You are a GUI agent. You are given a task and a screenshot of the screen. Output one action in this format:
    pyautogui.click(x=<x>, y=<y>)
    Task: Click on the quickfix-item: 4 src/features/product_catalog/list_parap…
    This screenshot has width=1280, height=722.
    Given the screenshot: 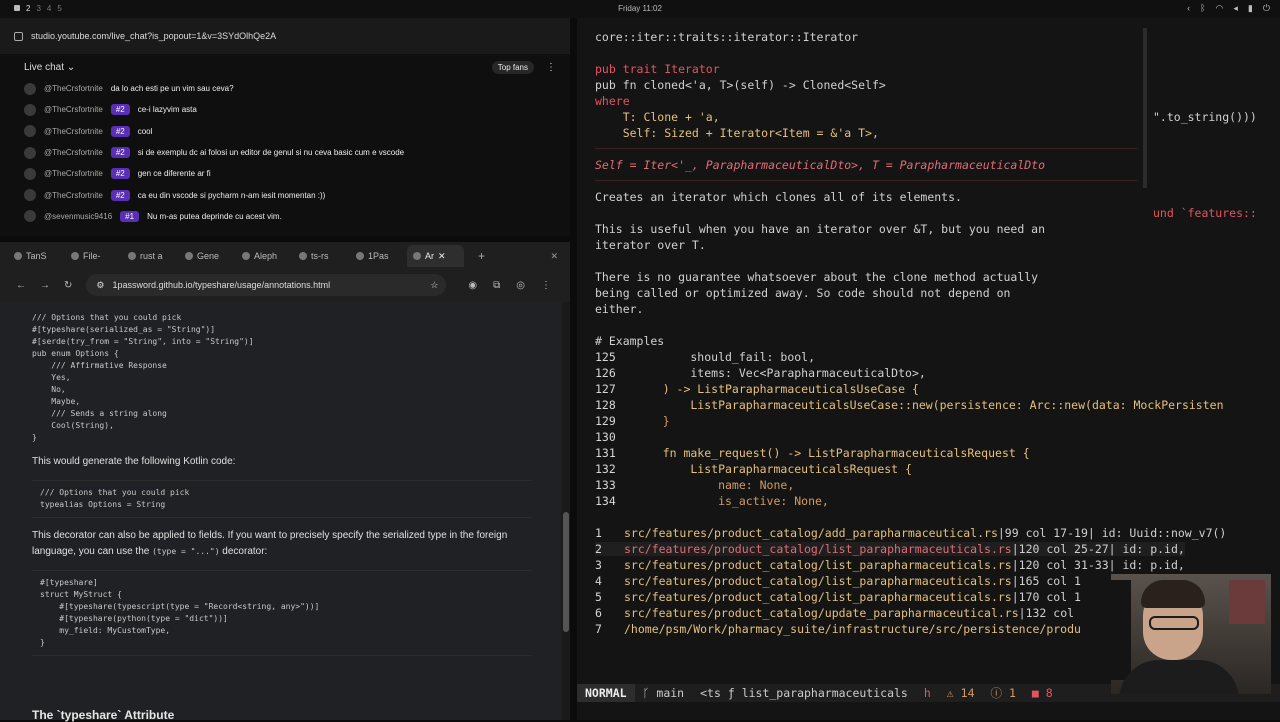 What is the action you would take?
    pyautogui.click(x=838, y=581)
    